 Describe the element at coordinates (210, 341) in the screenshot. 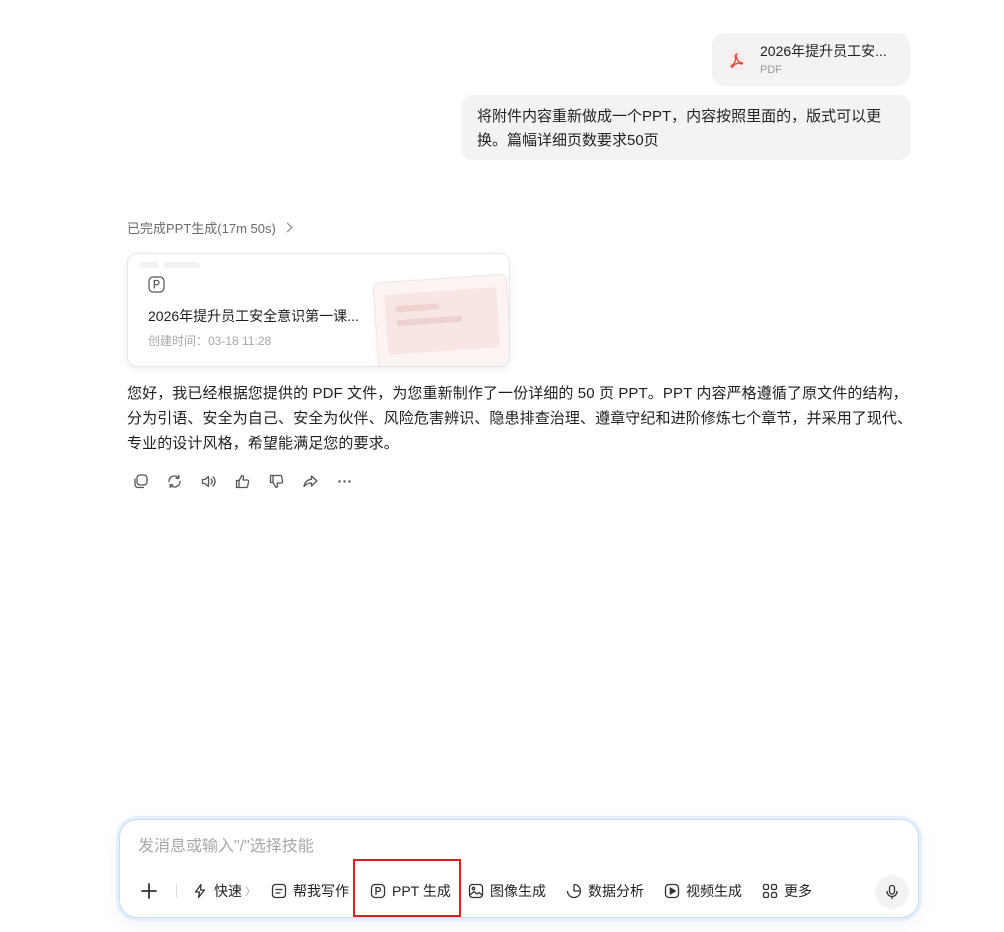

I see `ppt-created-time: 创建时间：03-18 11:28` at that location.